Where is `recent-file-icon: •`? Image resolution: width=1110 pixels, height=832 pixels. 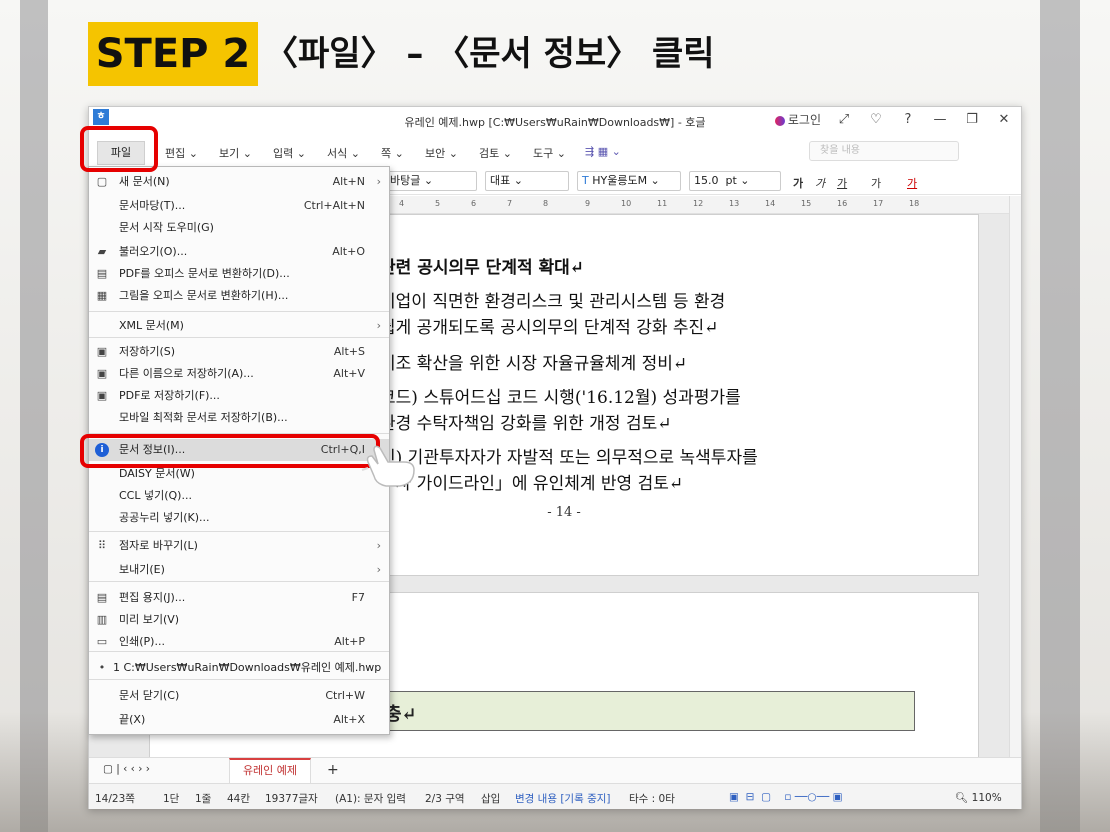 recent-file-icon: • is located at coordinates (102, 667).